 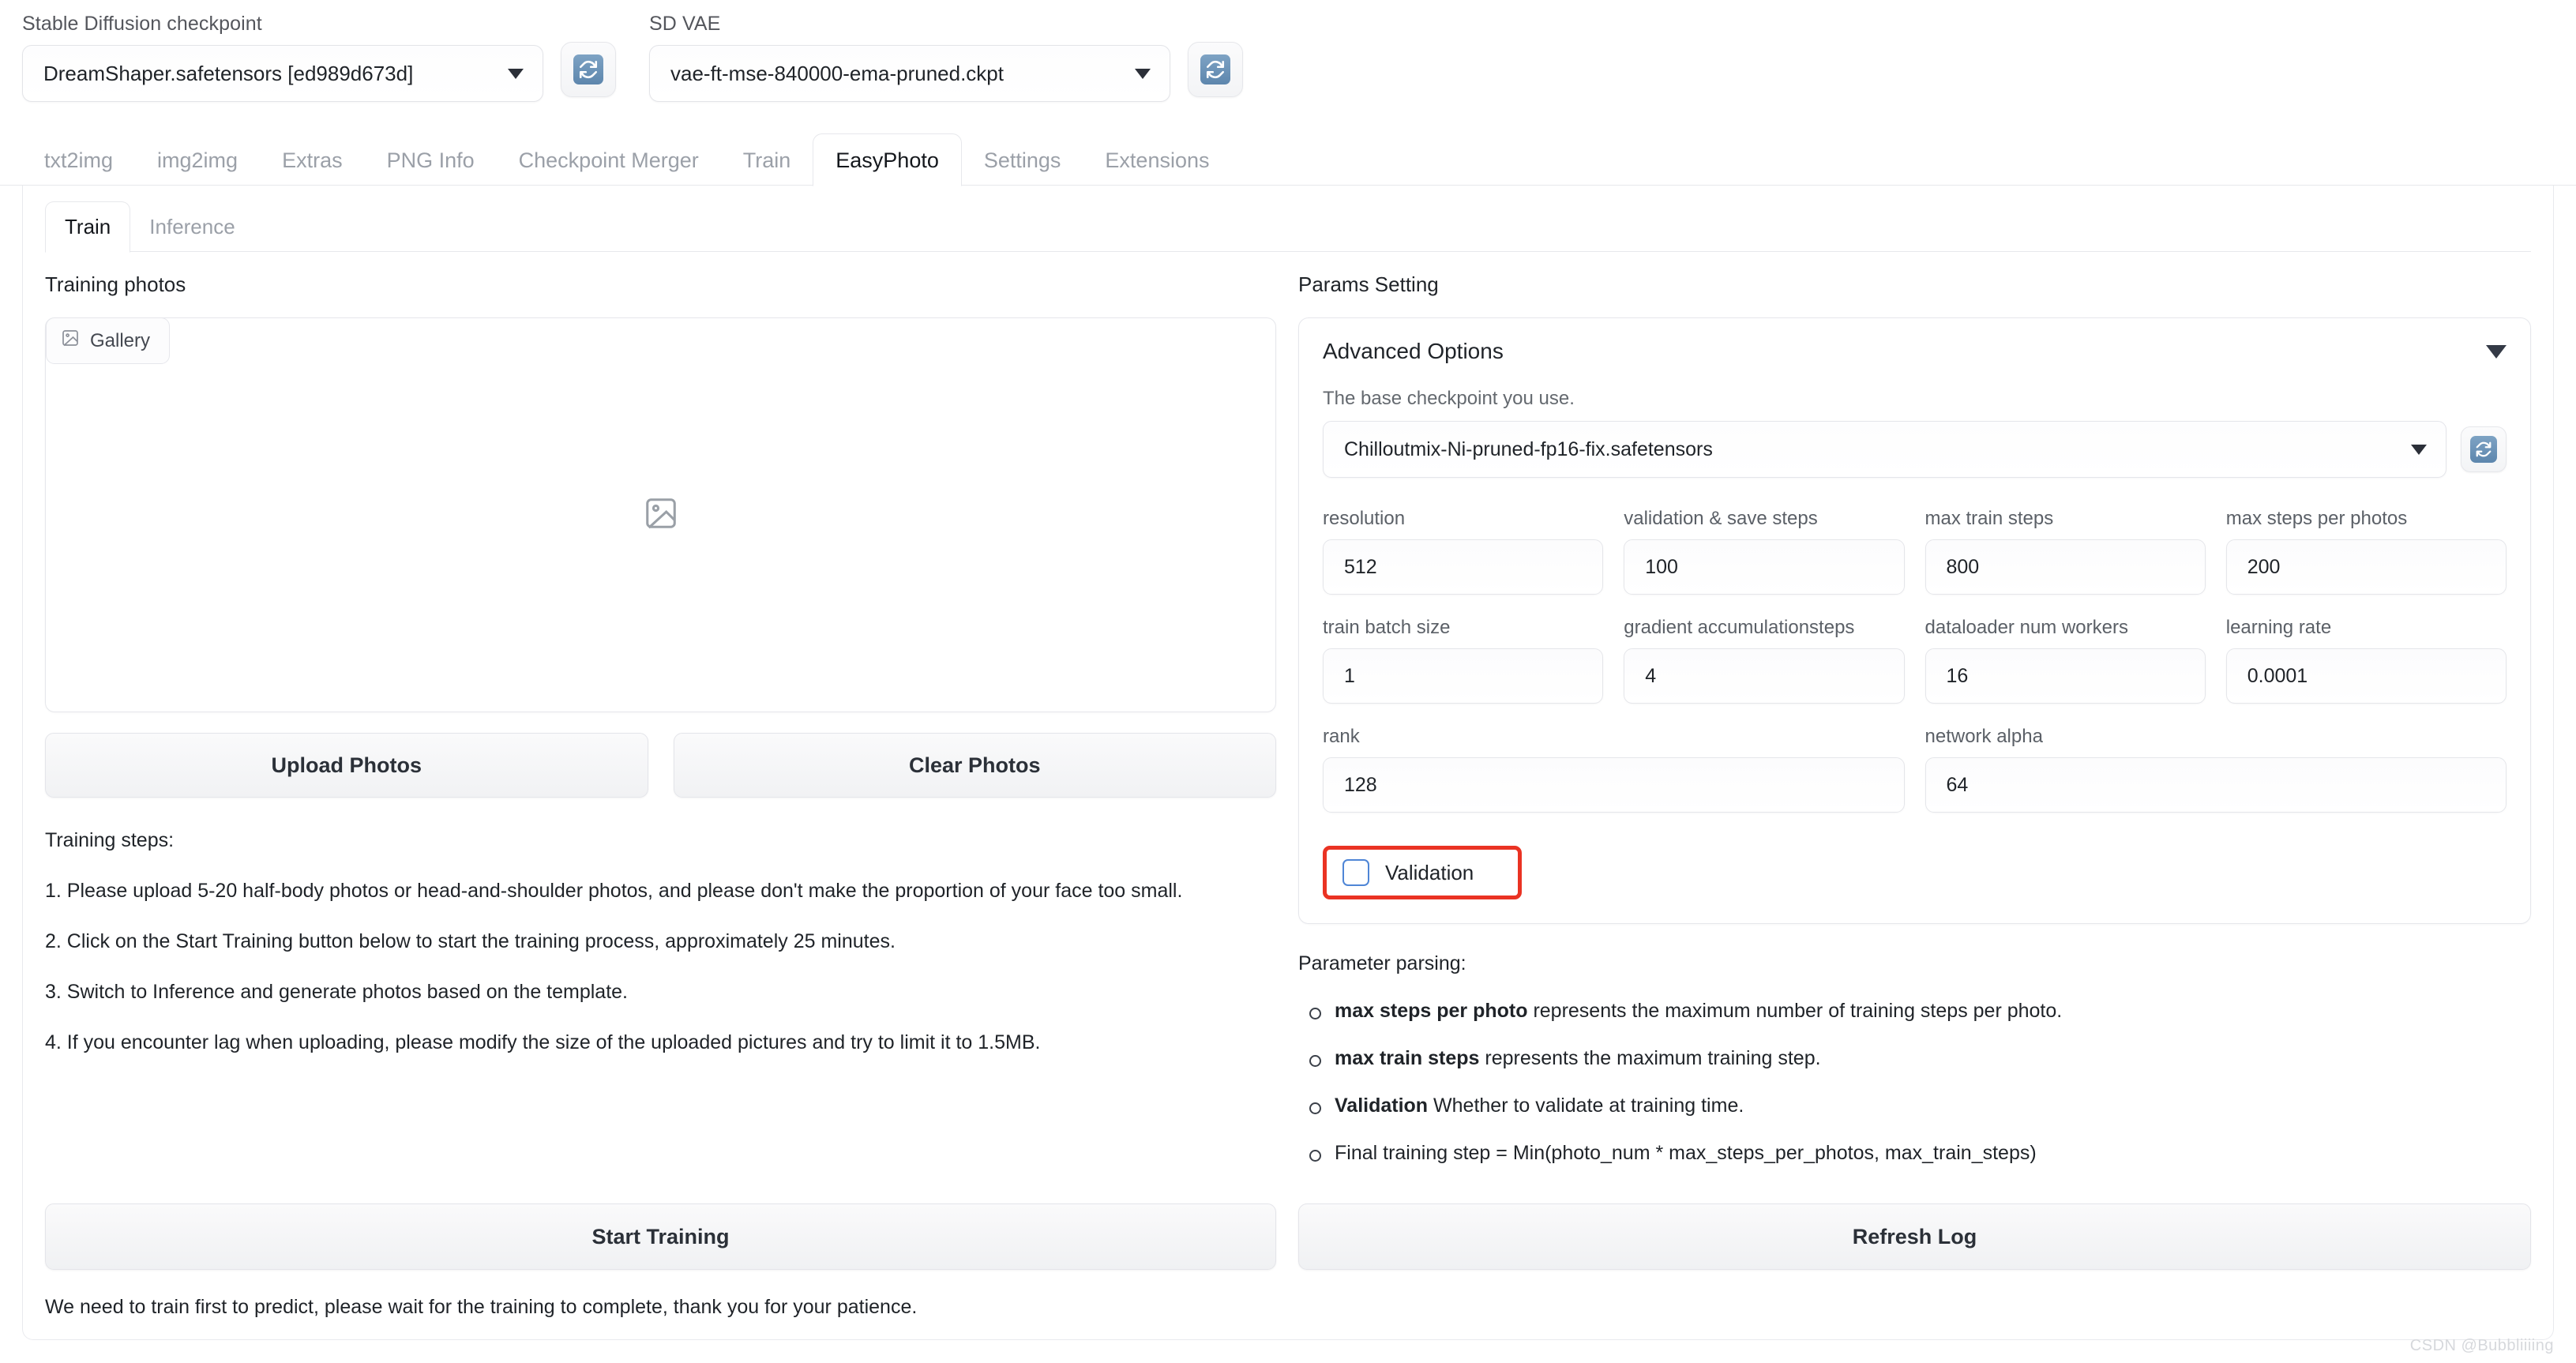 I want to click on param-label: resolution, so click(x=1364, y=518).